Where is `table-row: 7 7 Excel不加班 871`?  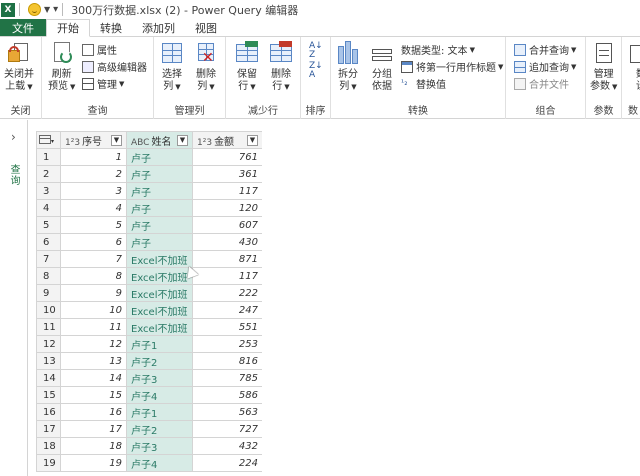
table-row: 7 7 Excel不加班 871 is located at coordinates (149, 259).